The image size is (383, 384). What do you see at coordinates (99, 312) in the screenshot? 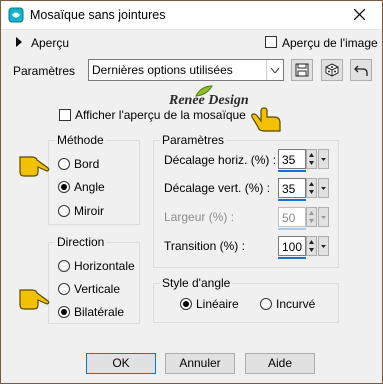
I see `direction-option-bilateral: Bilatérale` at bounding box center [99, 312].